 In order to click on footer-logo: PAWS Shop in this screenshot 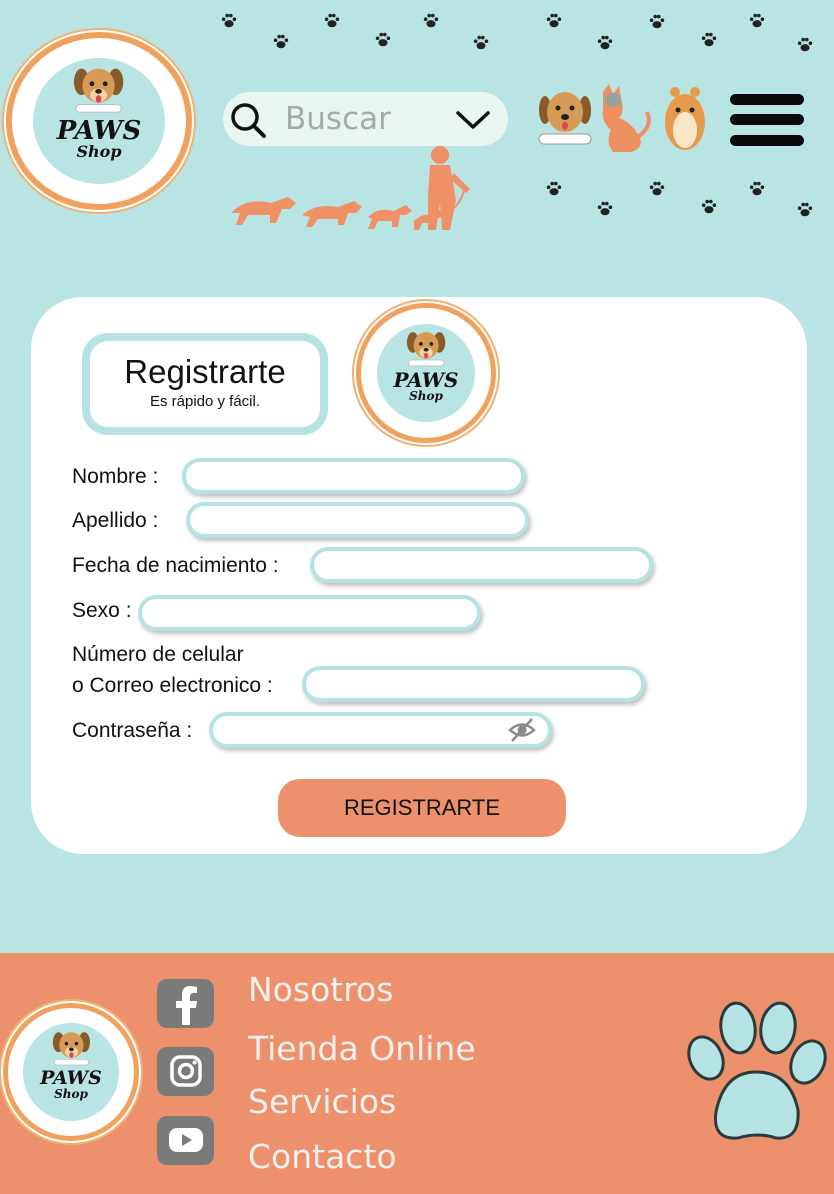, I will do `click(71, 1072)`.